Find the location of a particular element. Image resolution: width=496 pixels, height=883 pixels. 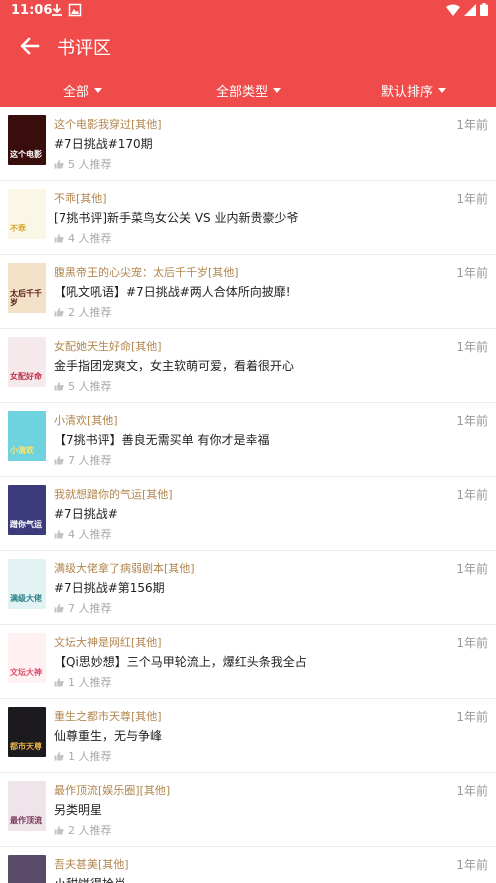

book-cover-text: 这个电影 is located at coordinates (26, 154).